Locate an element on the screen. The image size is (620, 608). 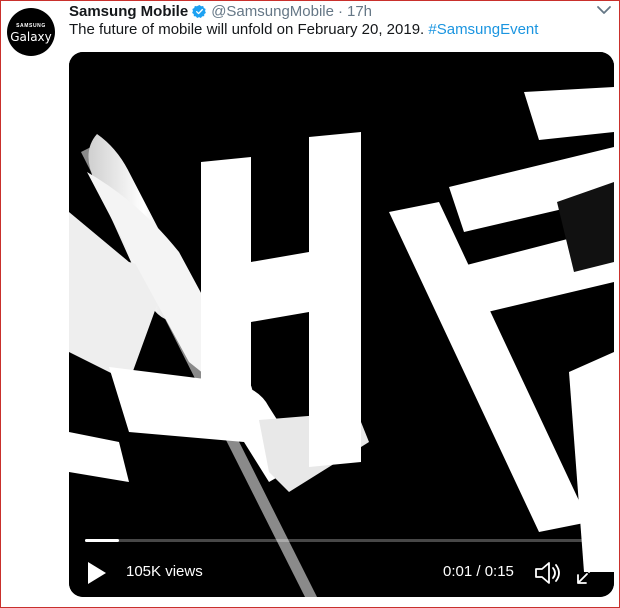
chevron-down-icon is located at coordinates (604, 10).